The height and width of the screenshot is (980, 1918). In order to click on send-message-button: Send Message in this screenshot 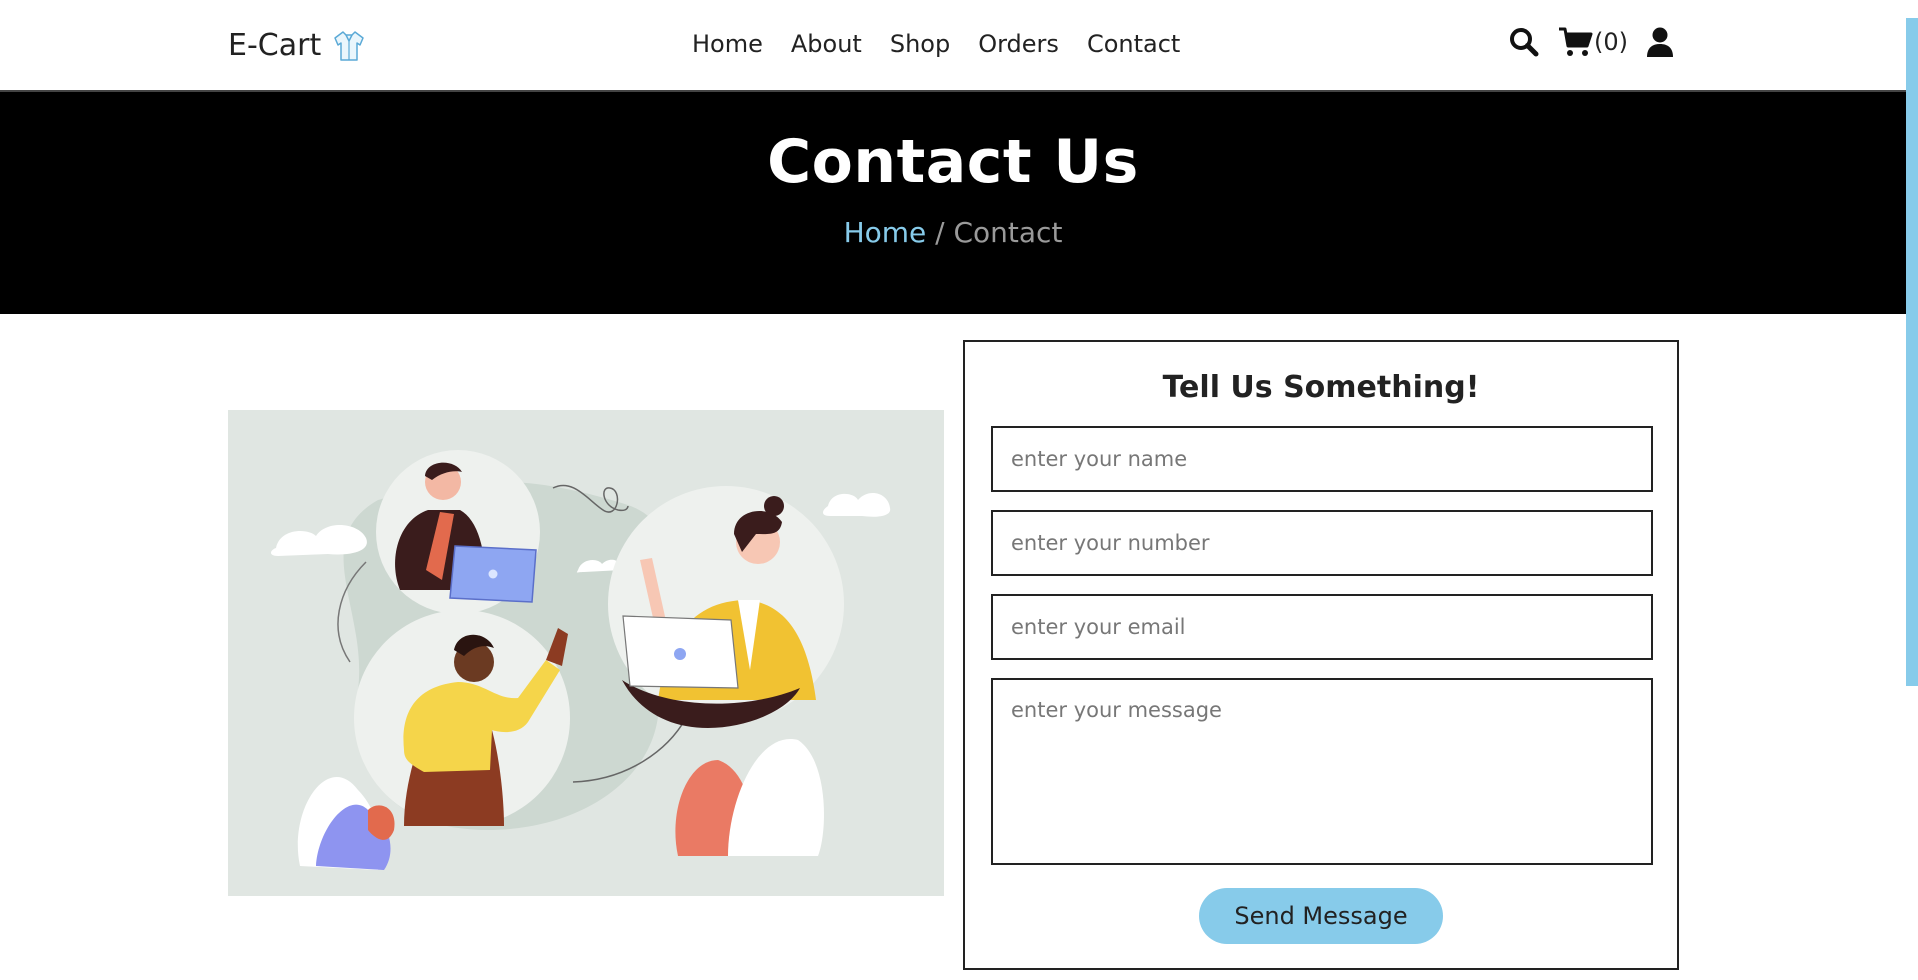, I will do `click(1321, 916)`.